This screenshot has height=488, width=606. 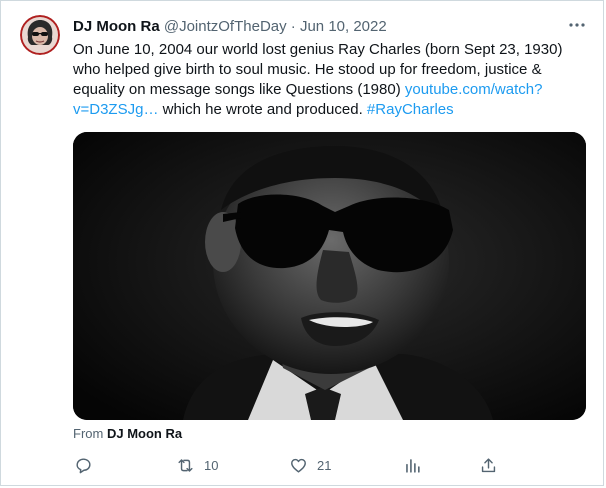 What do you see at coordinates (144, 433) in the screenshot?
I see `attribution-name: DJ Moon Ra` at bounding box center [144, 433].